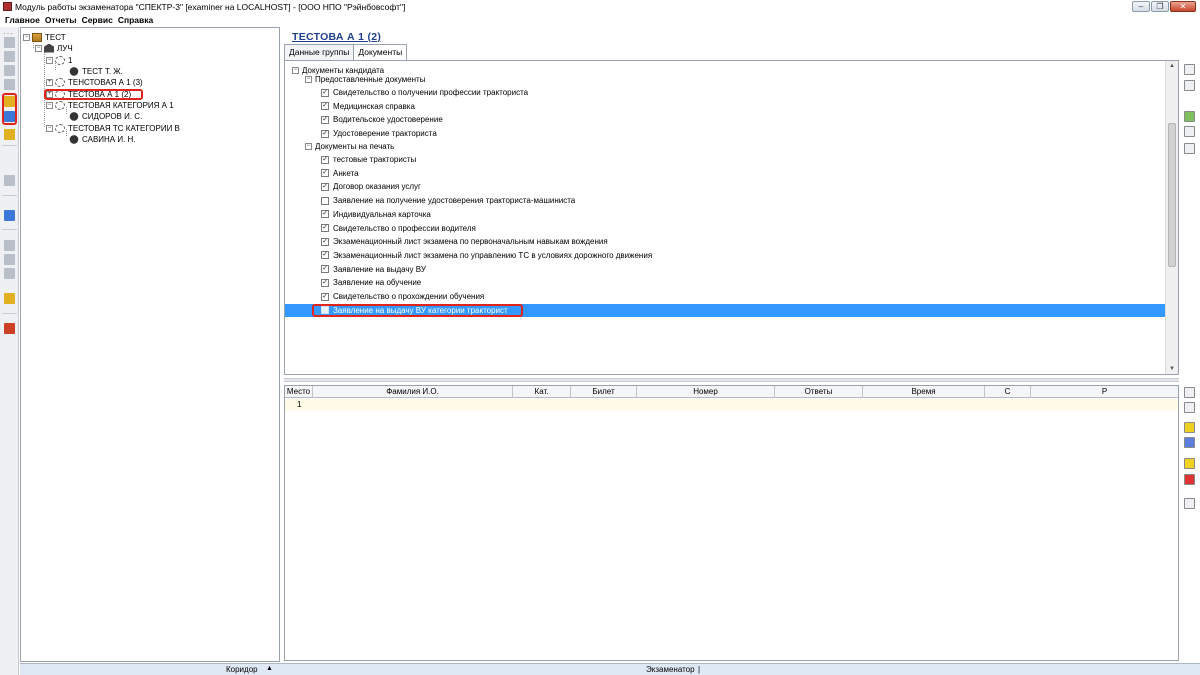  I want to click on print-preview-icon, so click(1189, 131).